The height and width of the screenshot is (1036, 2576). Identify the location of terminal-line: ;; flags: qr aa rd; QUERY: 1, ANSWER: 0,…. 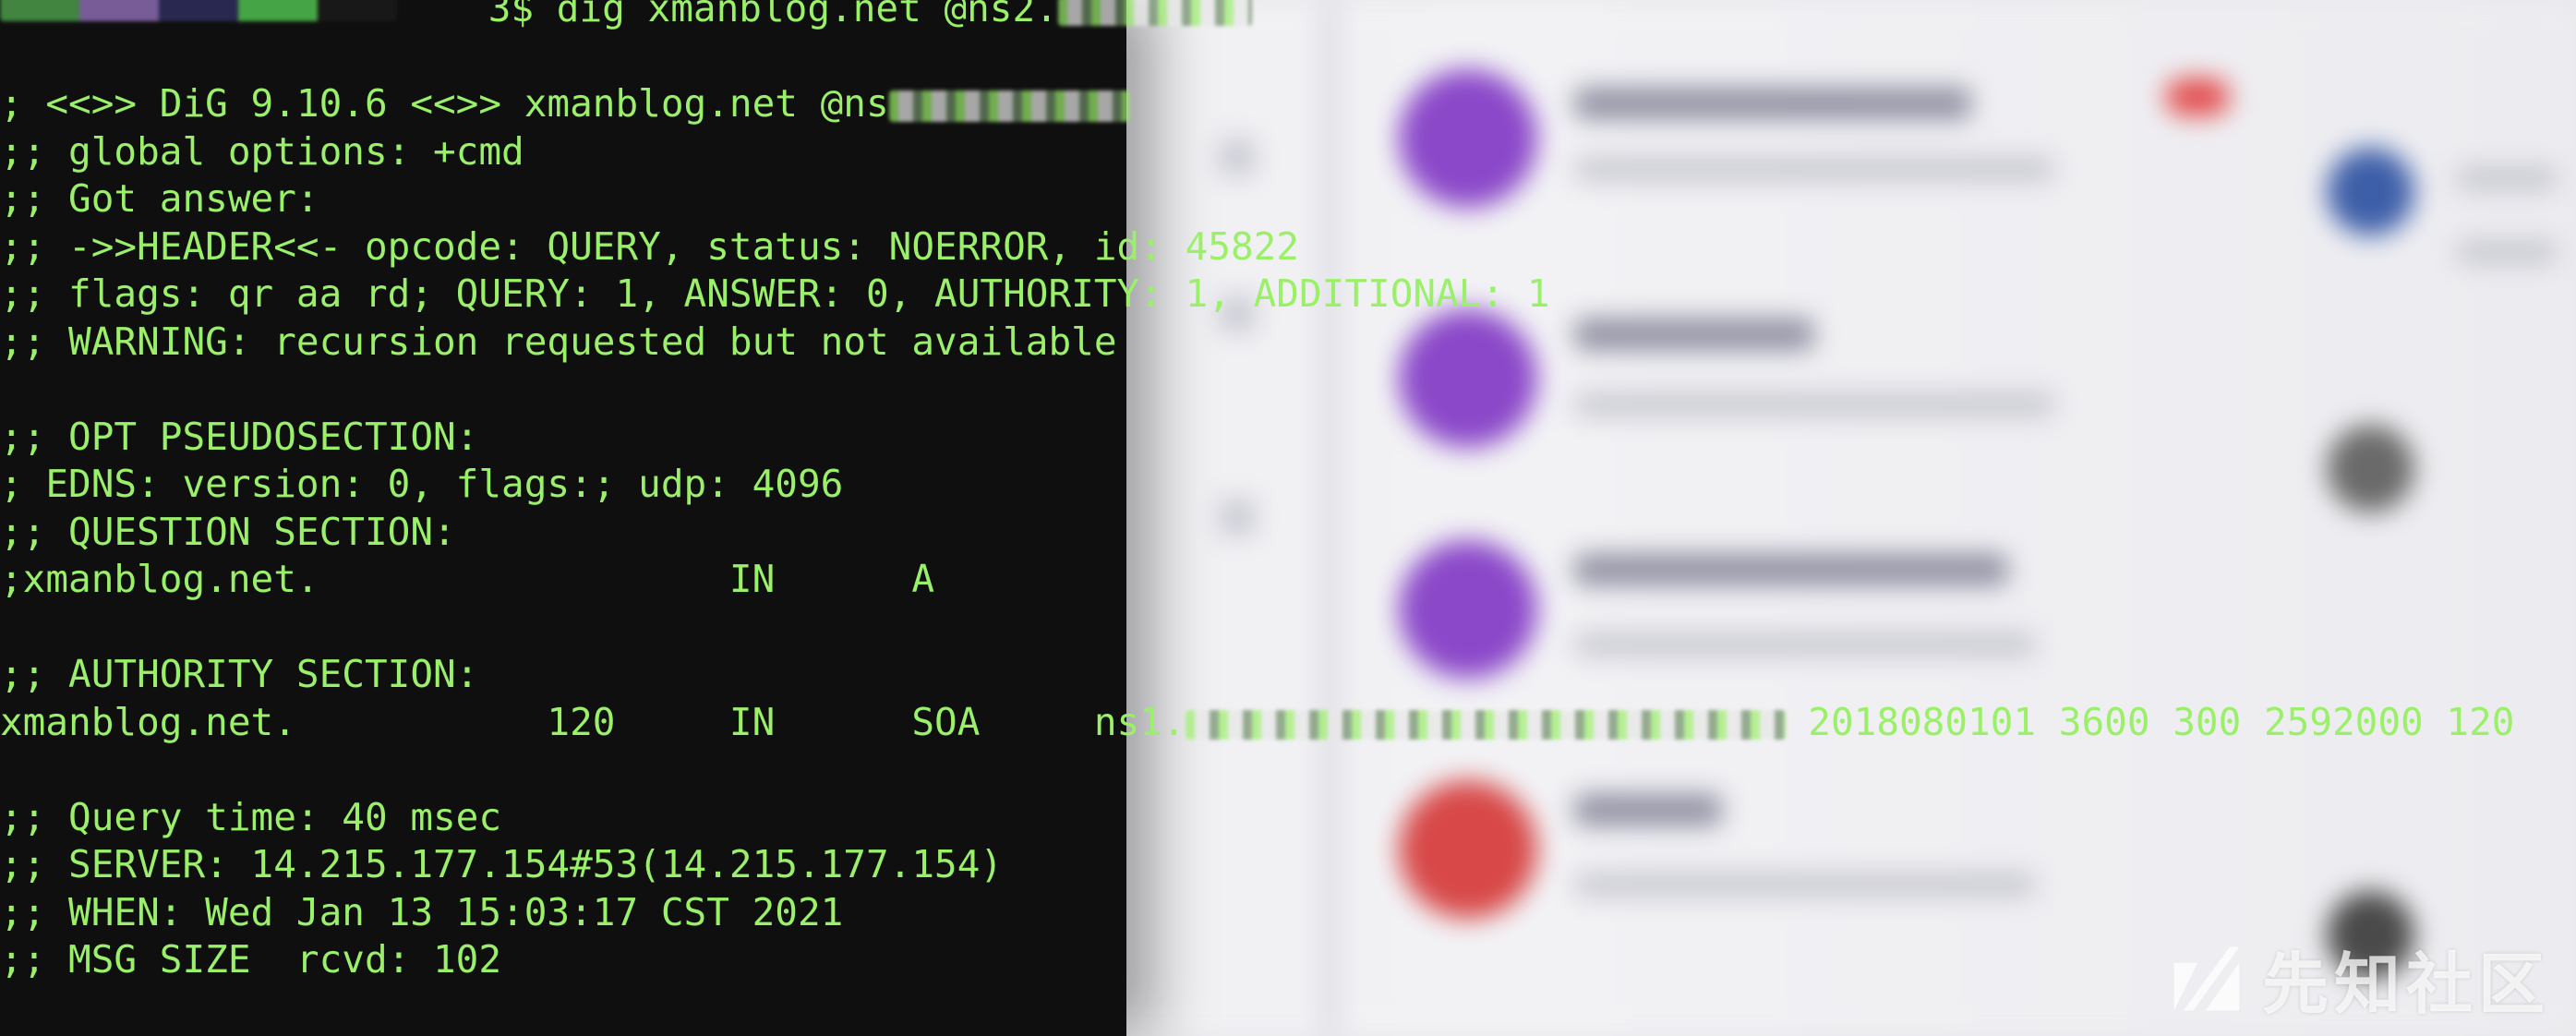
(775, 293).